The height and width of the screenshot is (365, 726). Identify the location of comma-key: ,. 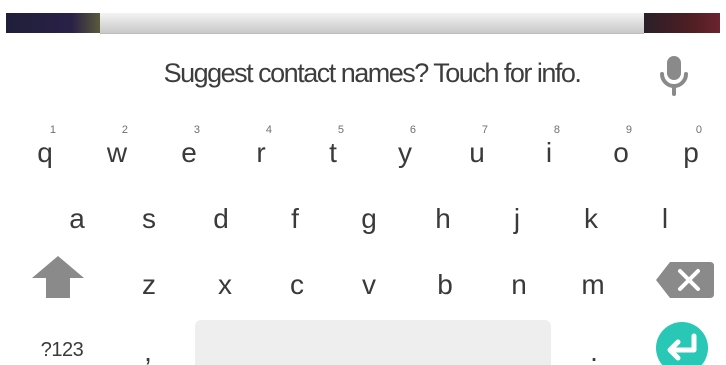
(148, 348).